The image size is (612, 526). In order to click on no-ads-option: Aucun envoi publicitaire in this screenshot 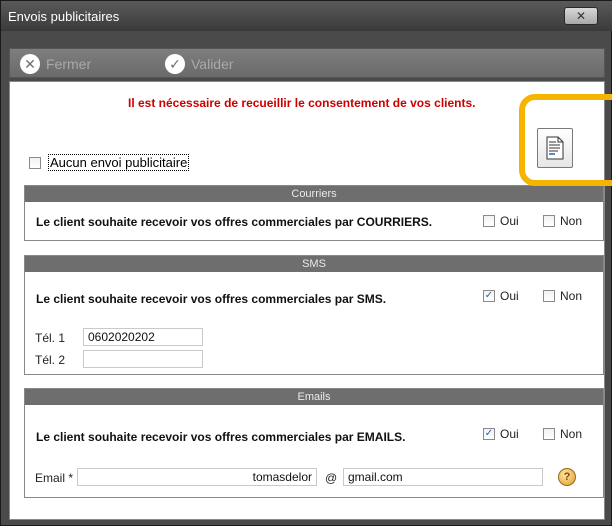, I will do `click(109, 162)`.